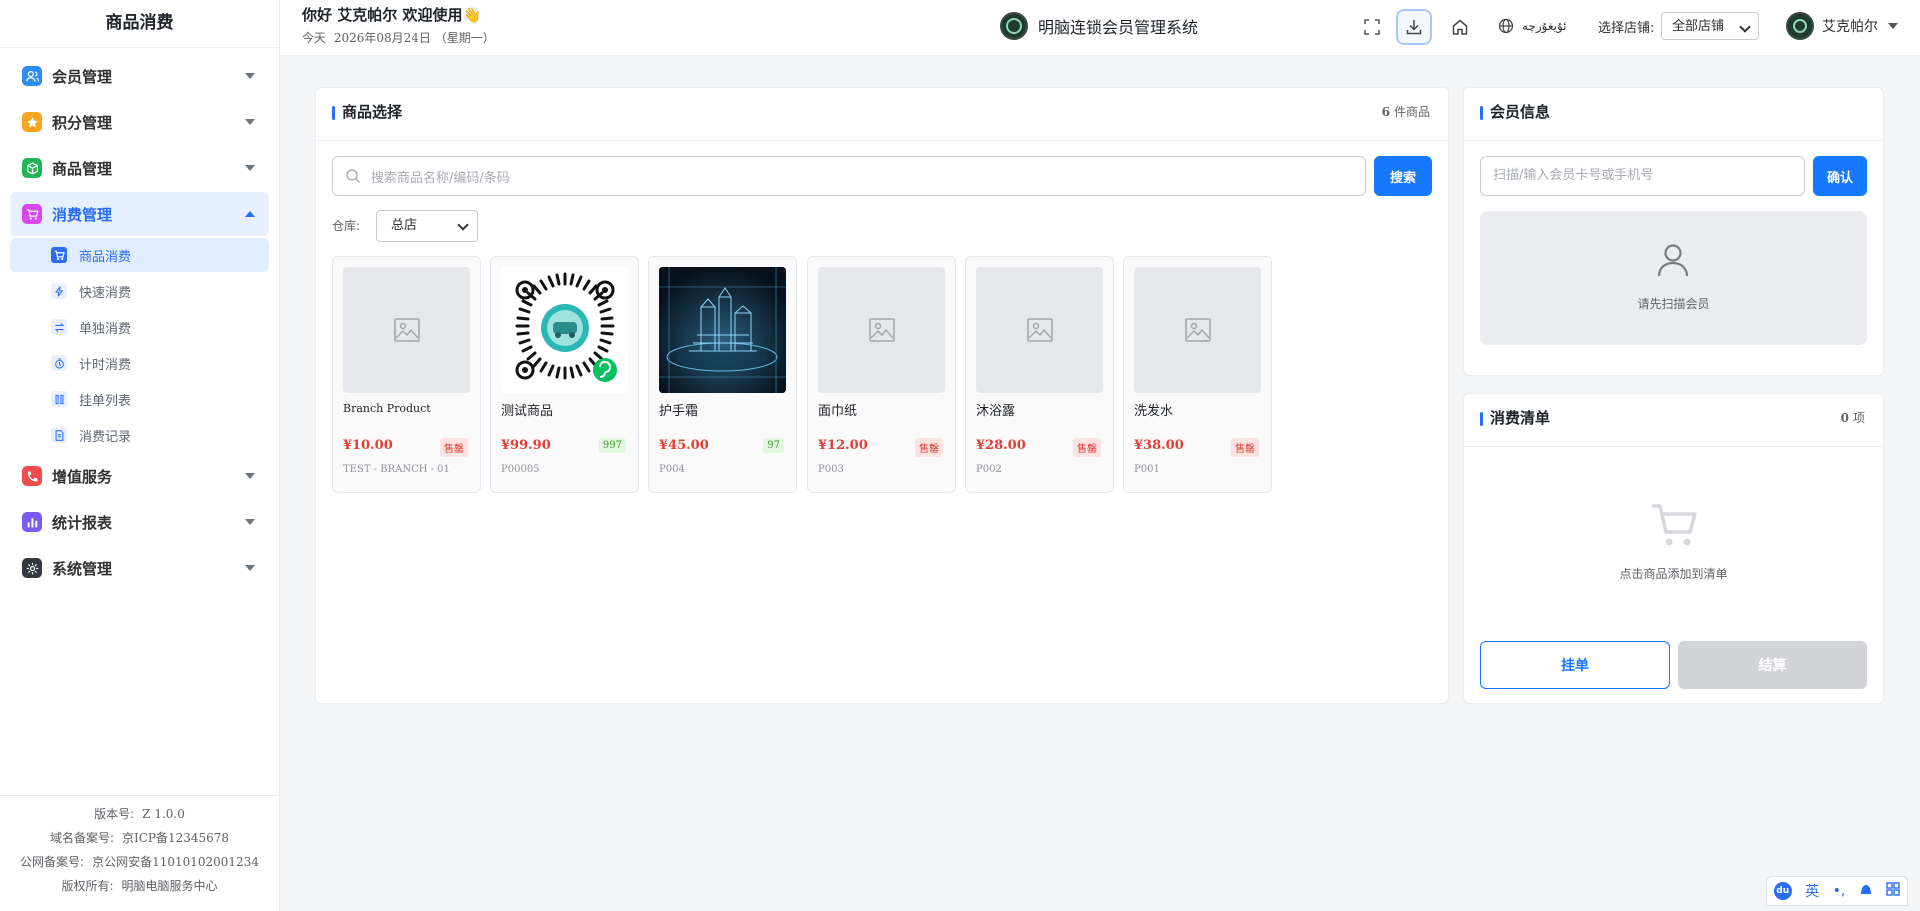 The width and height of the screenshot is (1920, 911). I want to click on product-card: 洗发水 ¥38.00 售罄 P001, so click(1197, 374).